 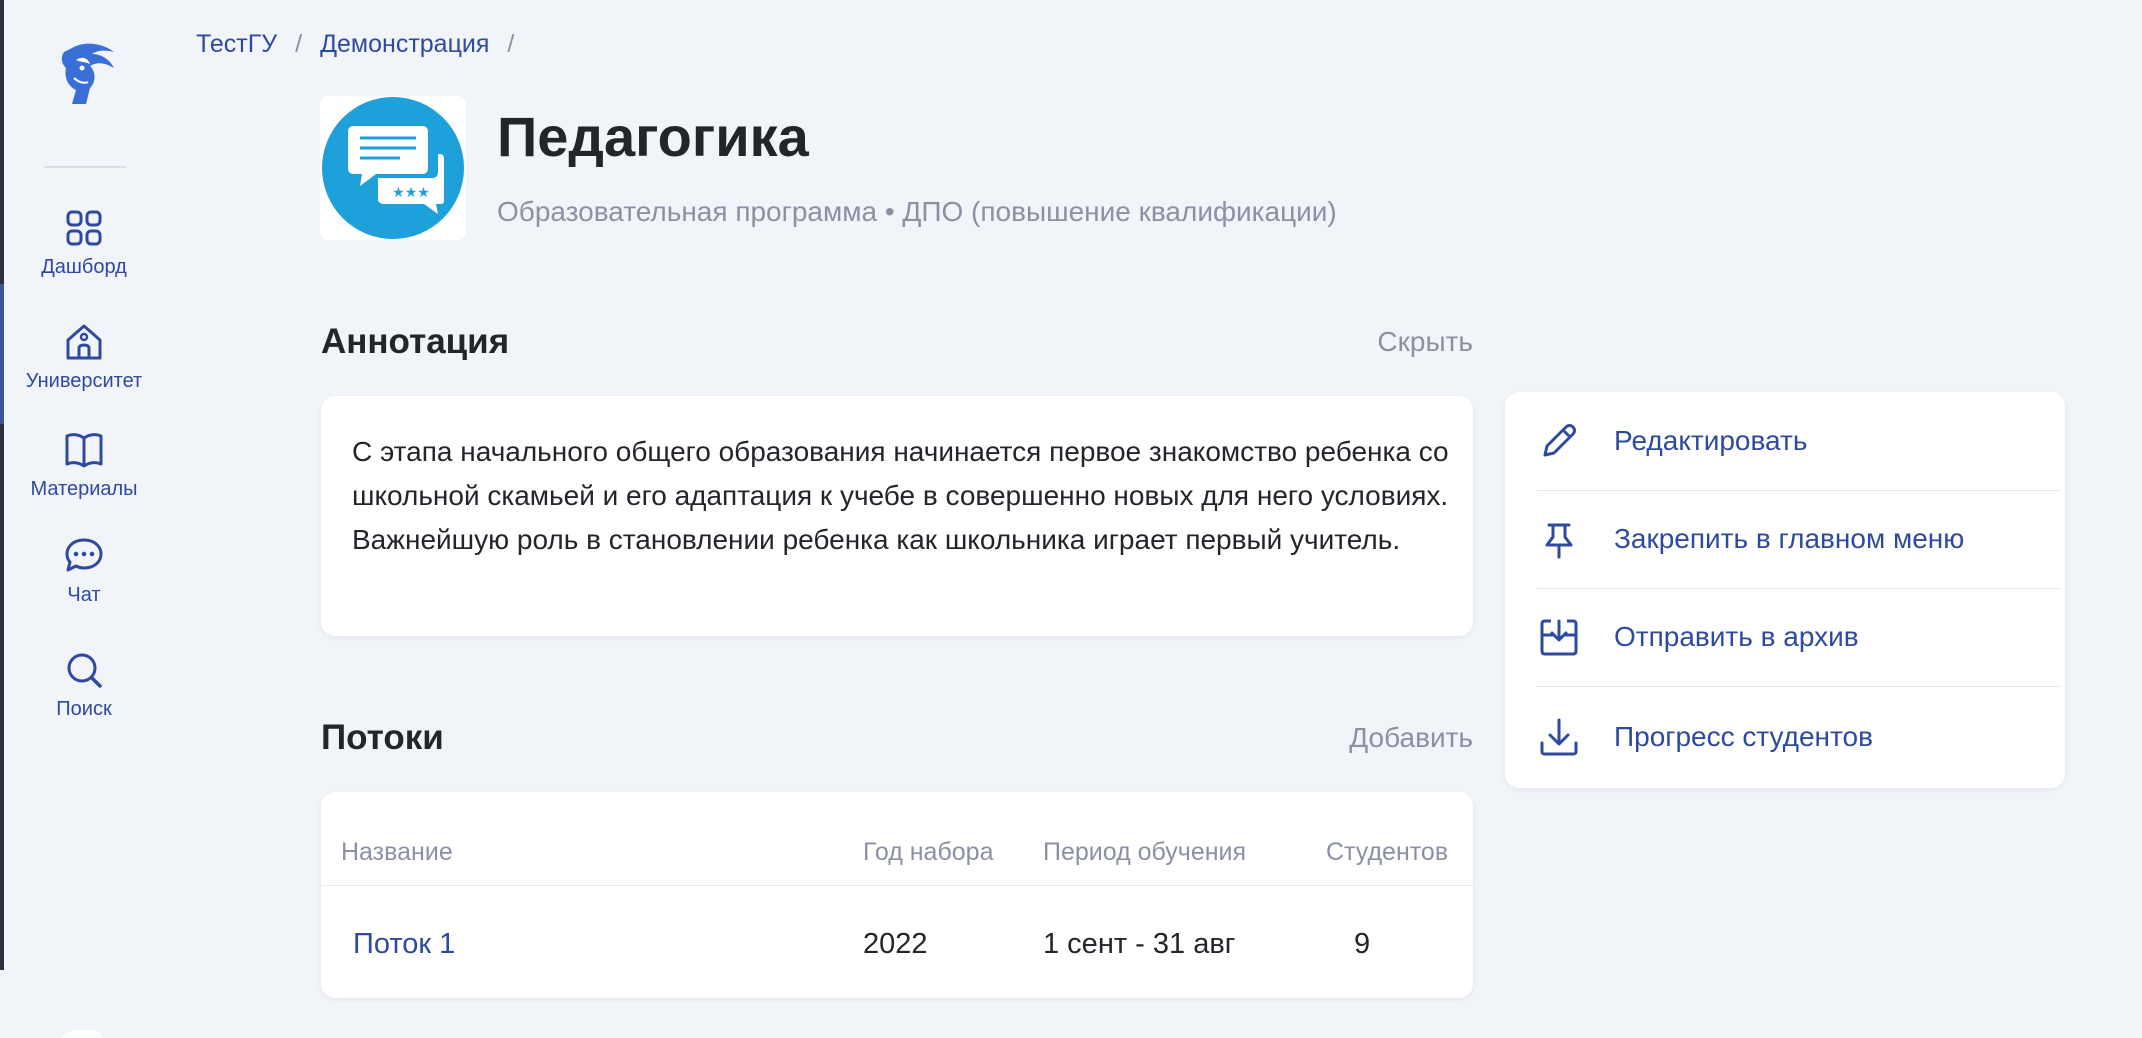 I want to click on annotation-title: Аннотация, so click(x=415, y=341).